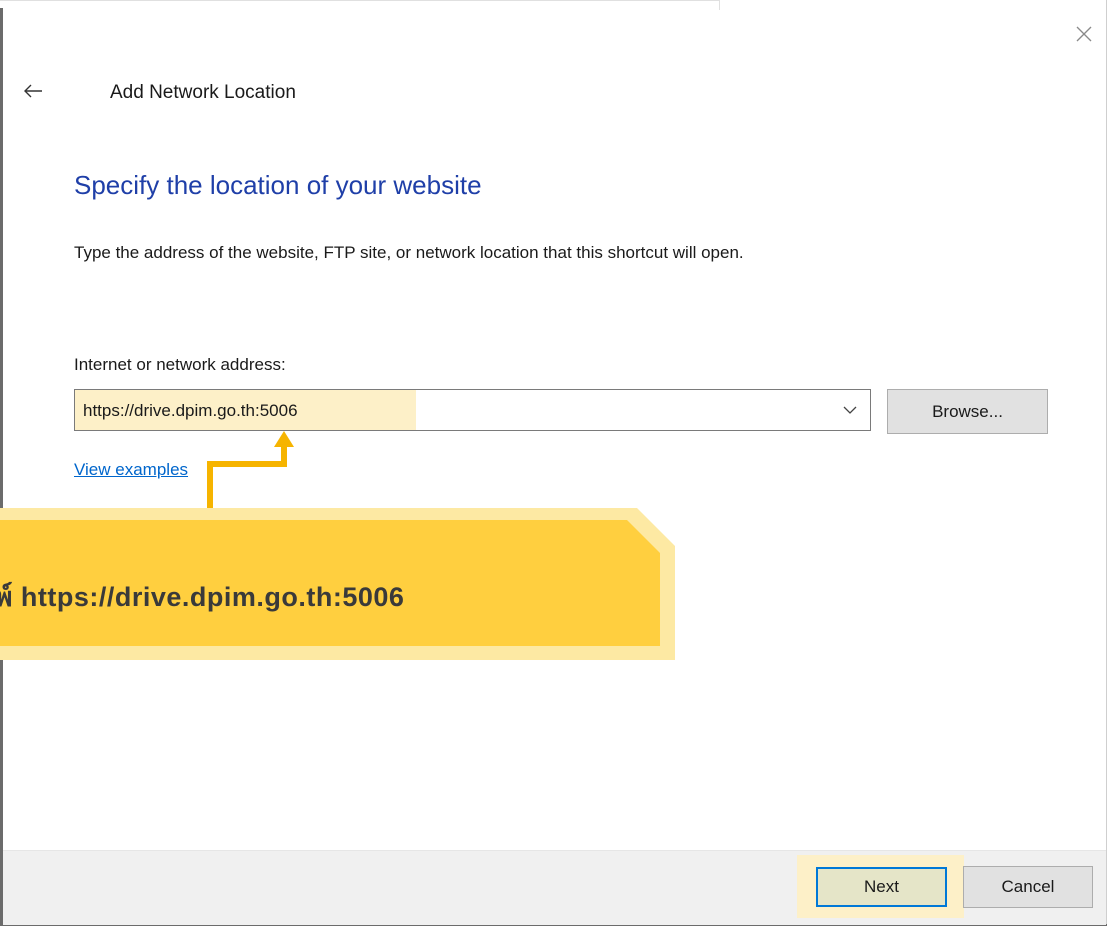 The height and width of the screenshot is (926, 1107). Describe the element at coordinates (250, 469) in the screenshot. I see `annotation-arrow` at that location.